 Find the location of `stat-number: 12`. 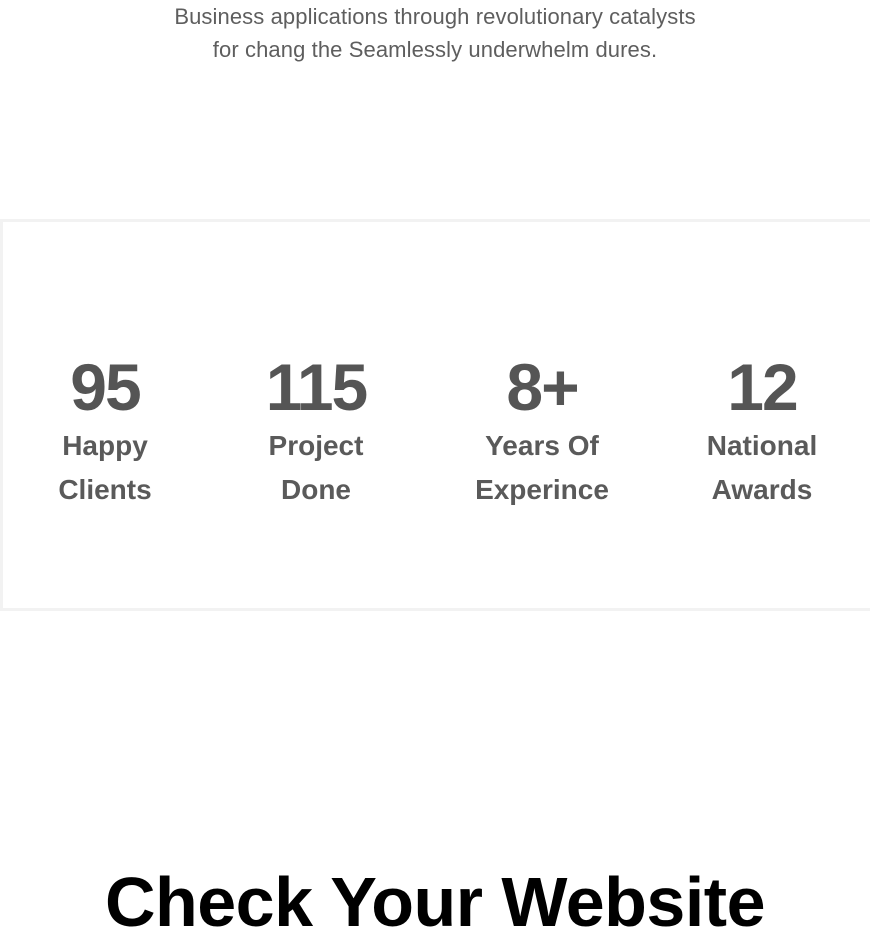

stat-number: 12 is located at coordinates (762, 387).